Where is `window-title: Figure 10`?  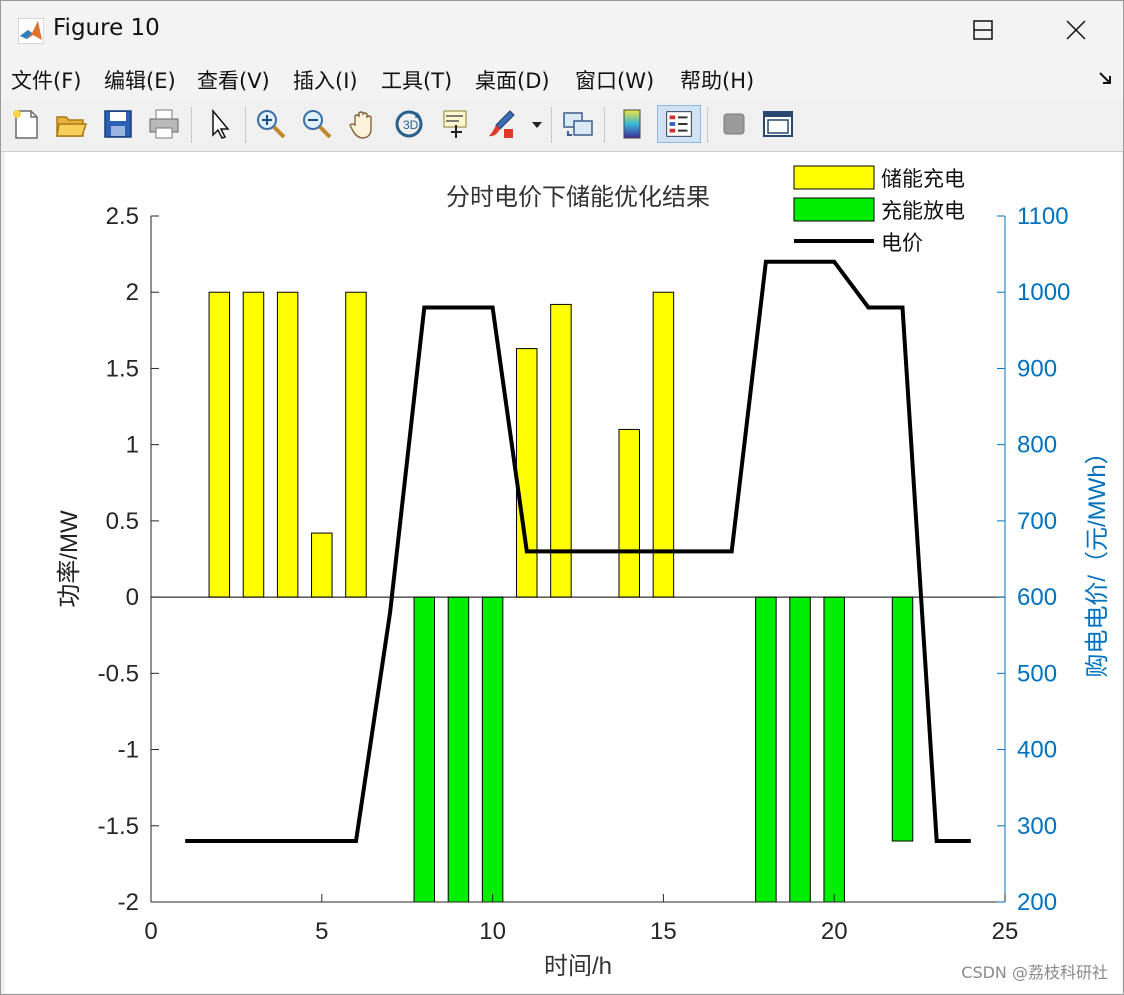 window-title: Figure 10 is located at coordinates (106, 28).